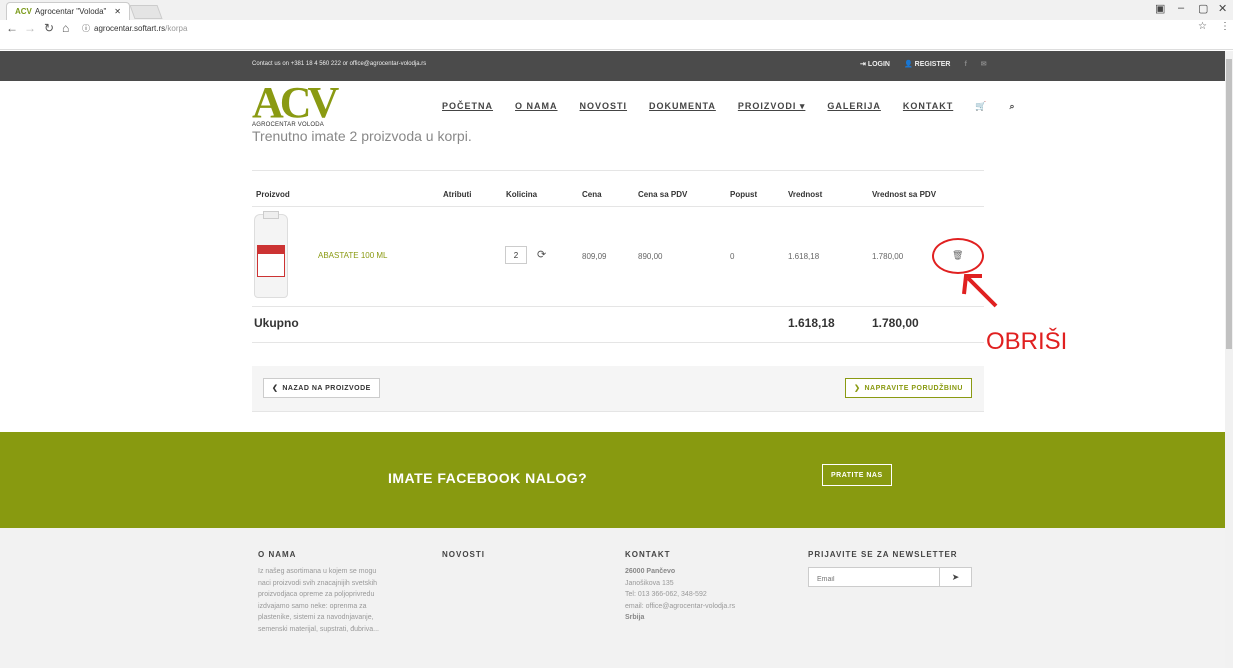  I want to click on chevron-left-icon: ❮, so click(275, 388).